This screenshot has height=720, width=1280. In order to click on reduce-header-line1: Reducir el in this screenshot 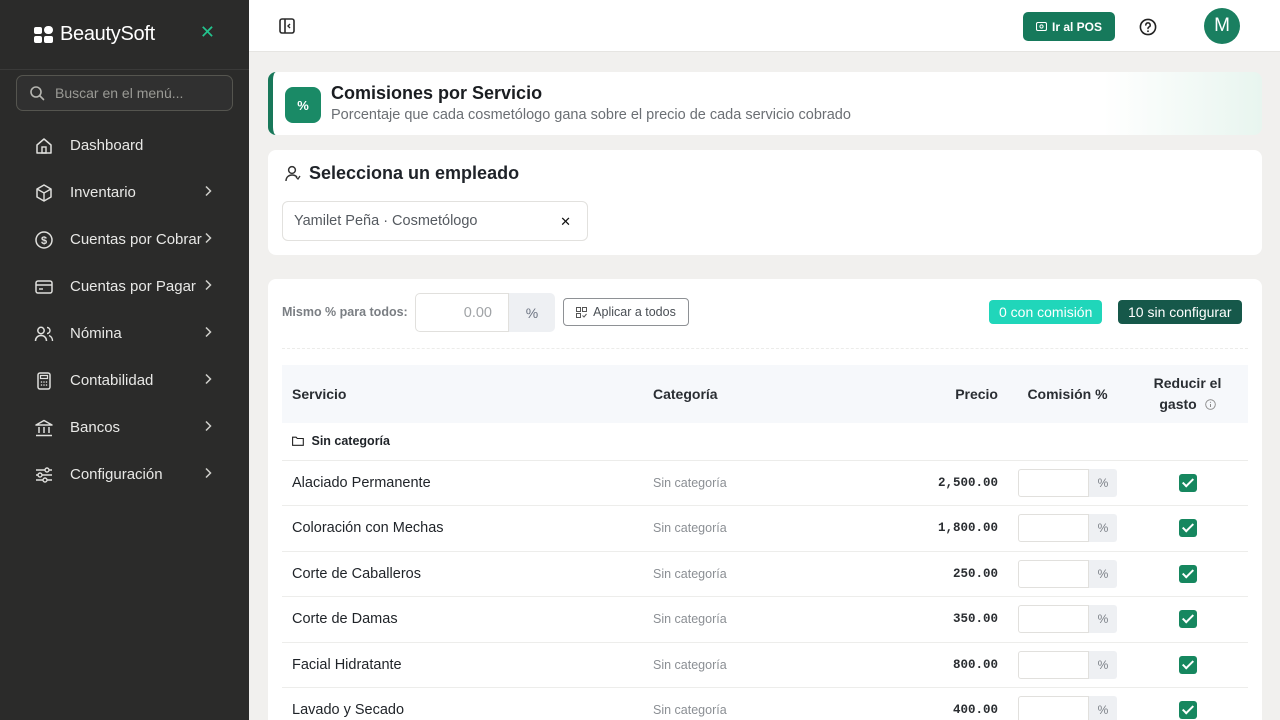, I will do `click(1187, 383)`.